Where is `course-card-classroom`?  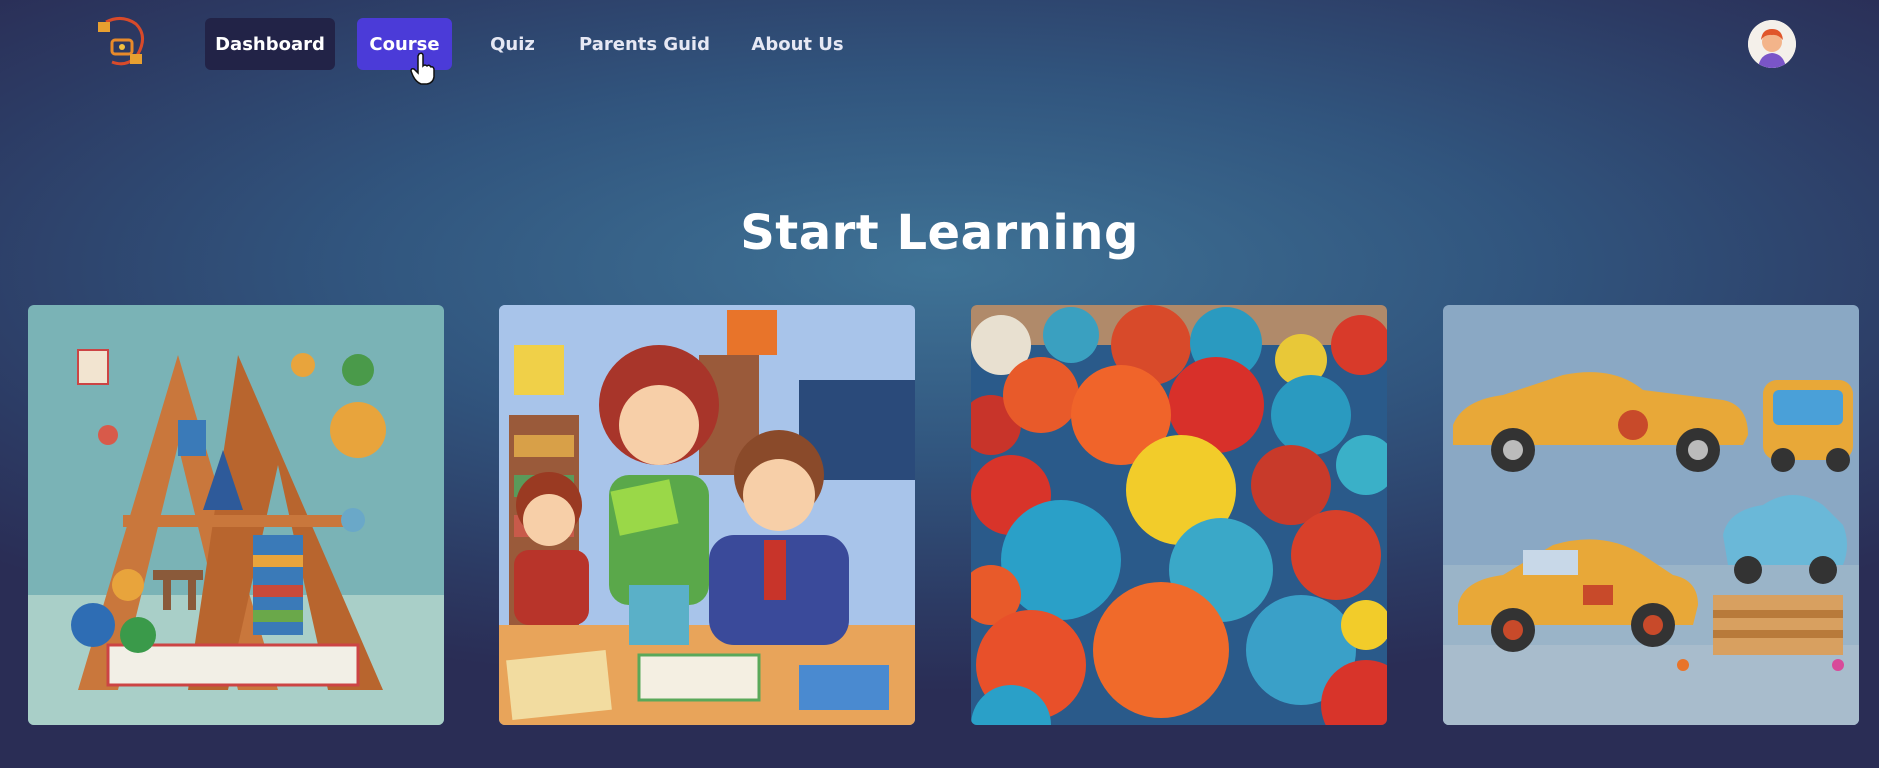
course-card-classroom is located at coordinates (707, 515).